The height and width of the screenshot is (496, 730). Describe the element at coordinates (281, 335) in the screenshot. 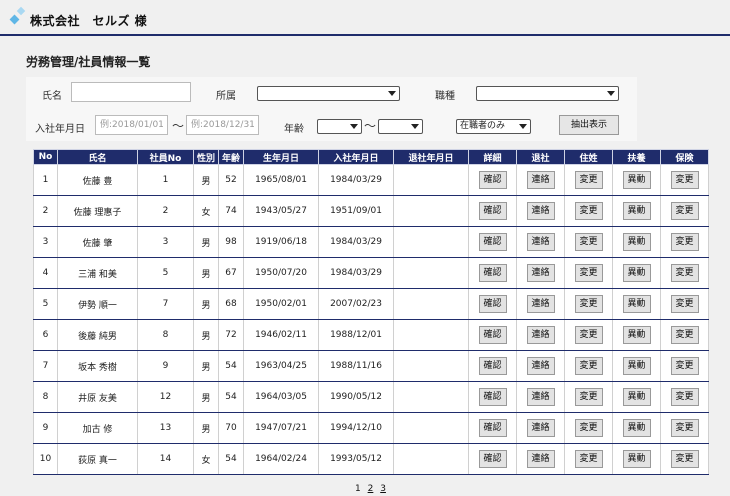

I see `birth-date-cell: 1946/02/11` at that location.